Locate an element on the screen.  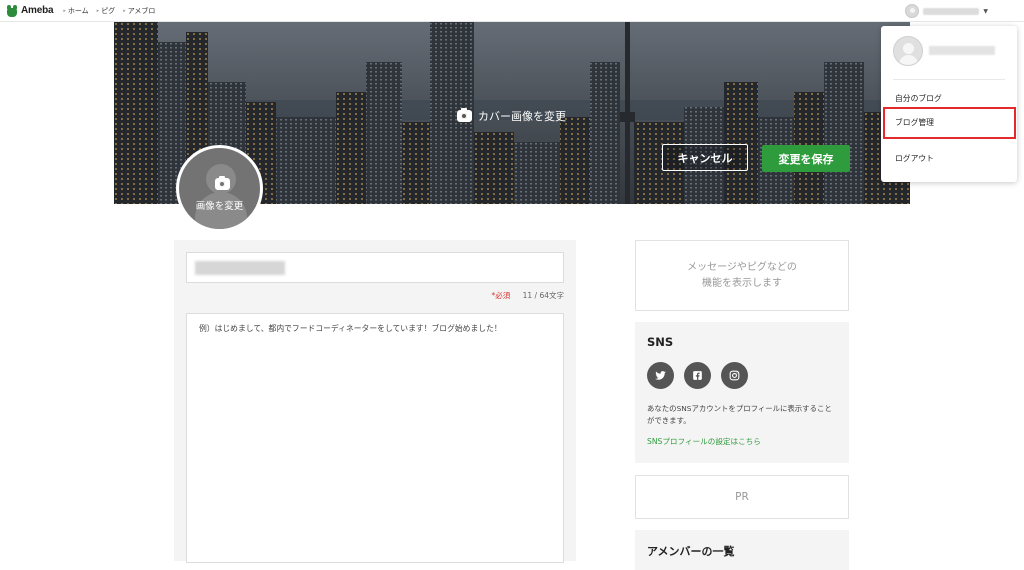
bio-placeholder: 例）はじめまして、都内でフードコーディネーターをしています！ブログ始めました！ is located at coordinates (350, 328).